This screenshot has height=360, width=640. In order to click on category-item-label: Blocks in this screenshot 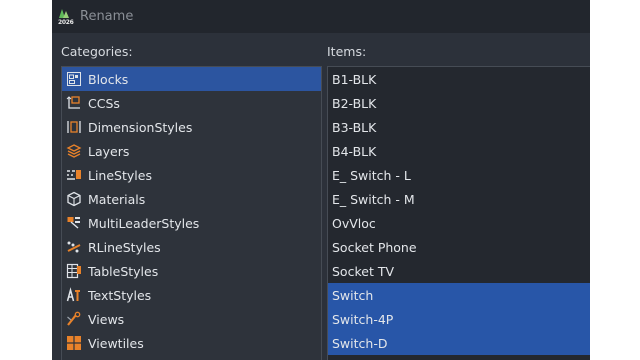, I will do `click(108, 79)`.